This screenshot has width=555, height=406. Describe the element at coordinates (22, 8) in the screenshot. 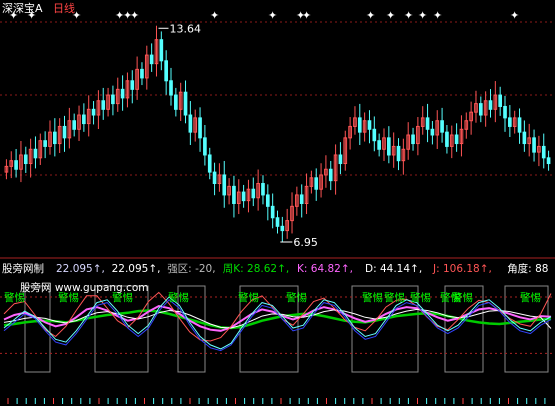

I see `stock-name-title: 深深宝A` at that location.